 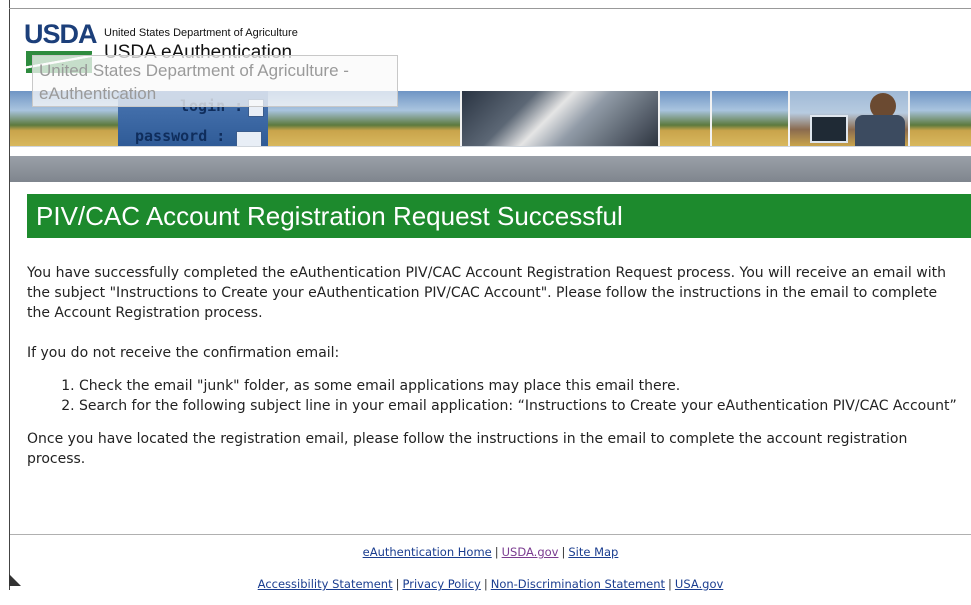 What do you see at coordinates (829, 129) in the screenshot?
I see `laptop-icon` at bounding box center [829, 129].